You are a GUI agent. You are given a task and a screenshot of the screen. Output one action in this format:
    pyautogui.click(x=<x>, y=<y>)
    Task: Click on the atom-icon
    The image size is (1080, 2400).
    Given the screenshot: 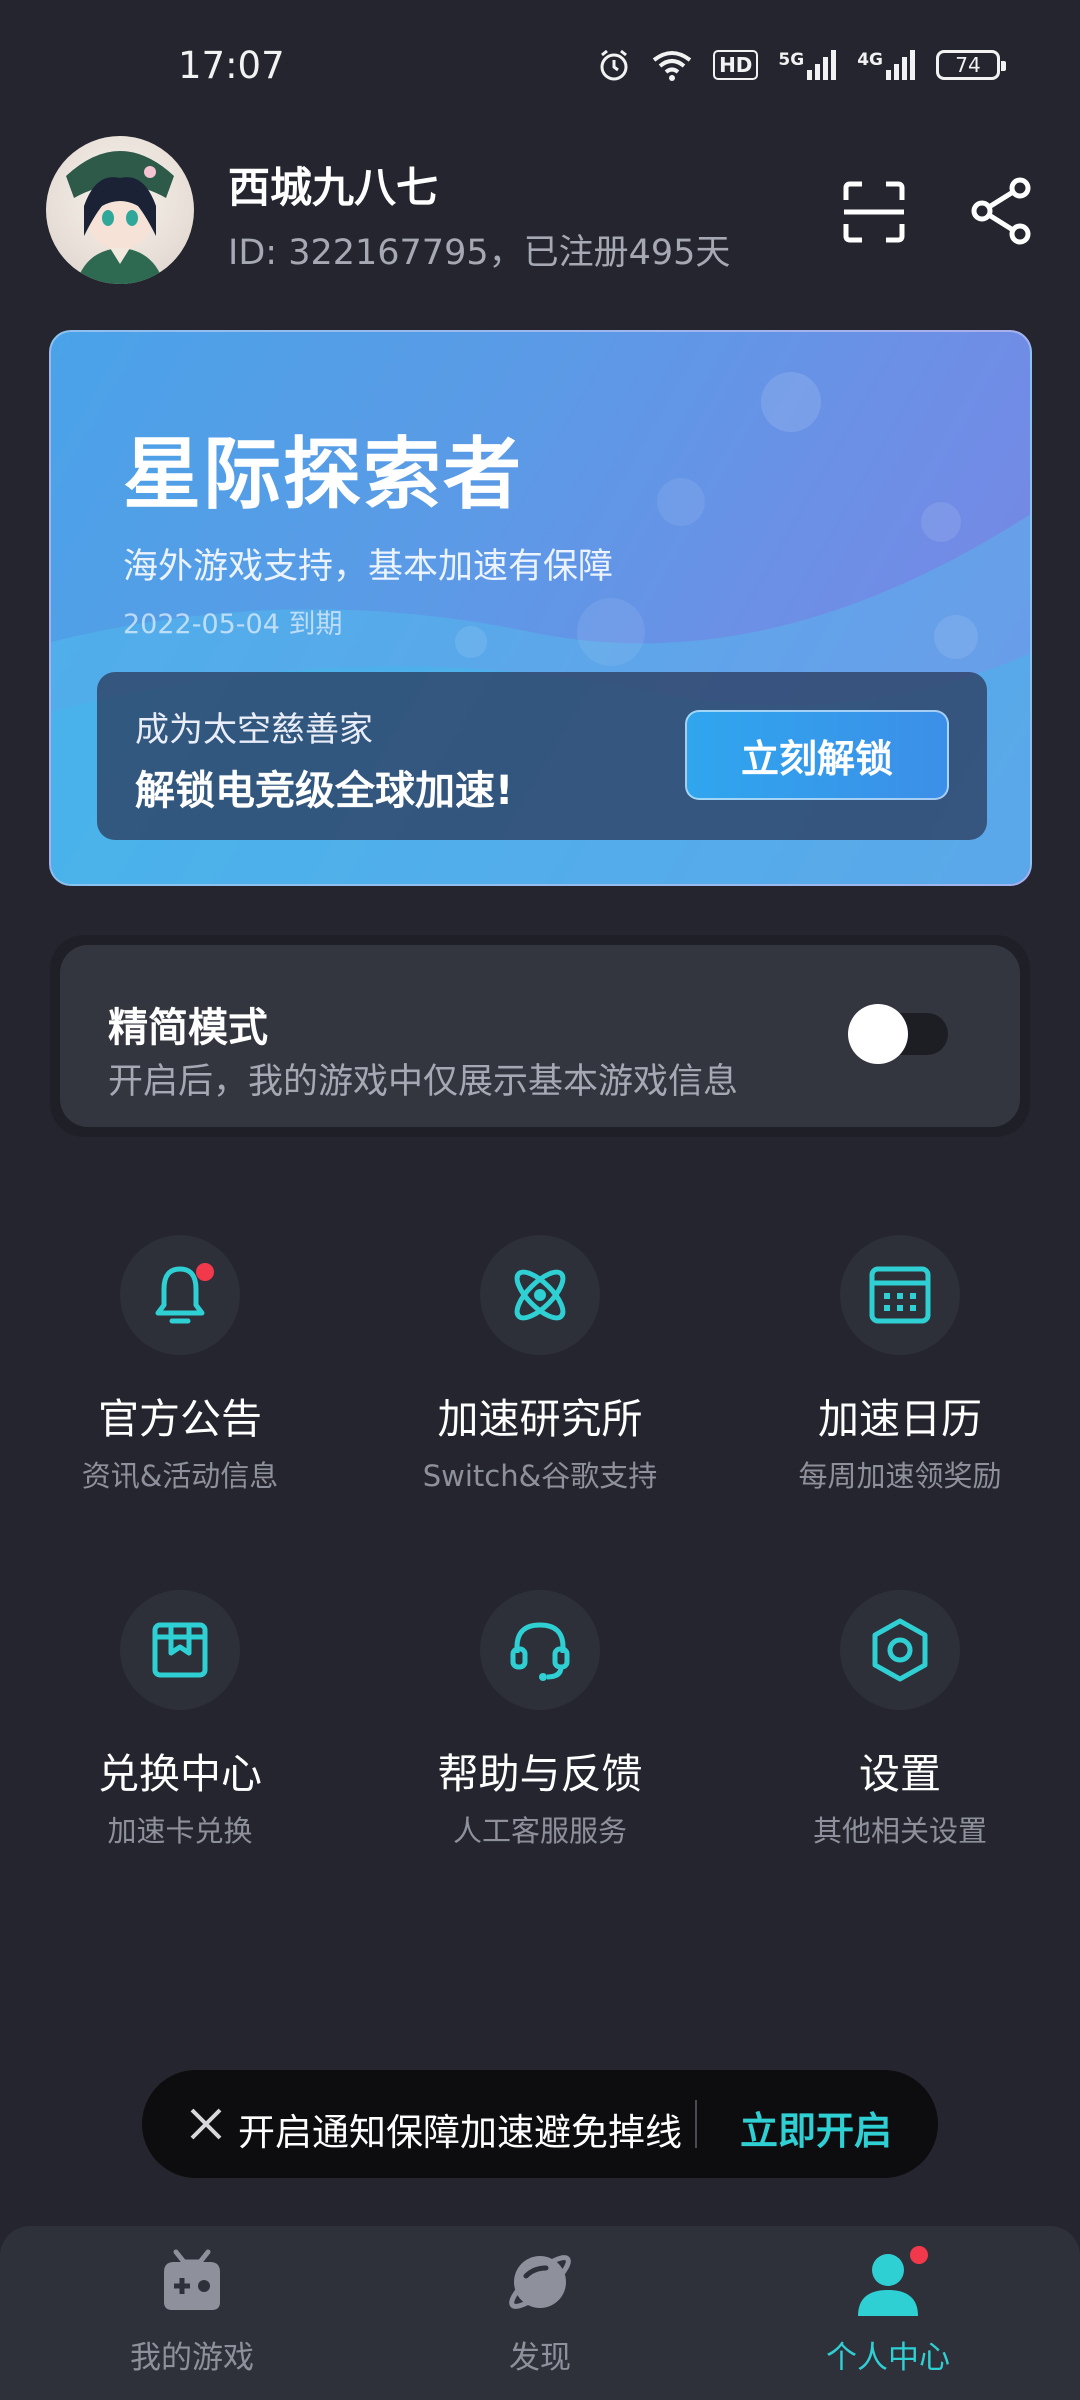 What is the action you would take?
    pyautogui.click(x=540, y=1295)
    